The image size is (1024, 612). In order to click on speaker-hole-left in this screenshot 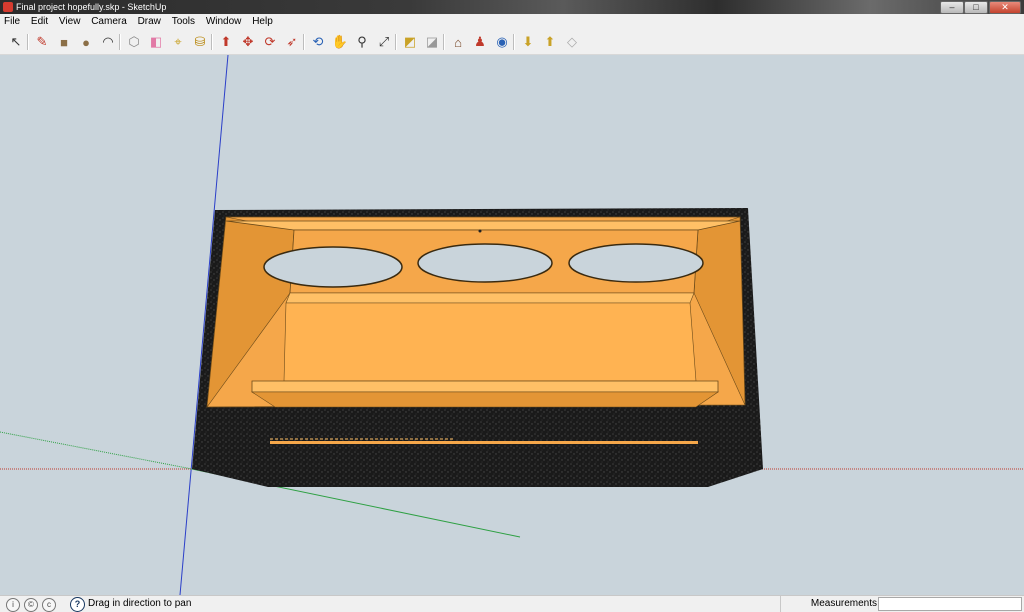, I will do `click(333, 267)`.